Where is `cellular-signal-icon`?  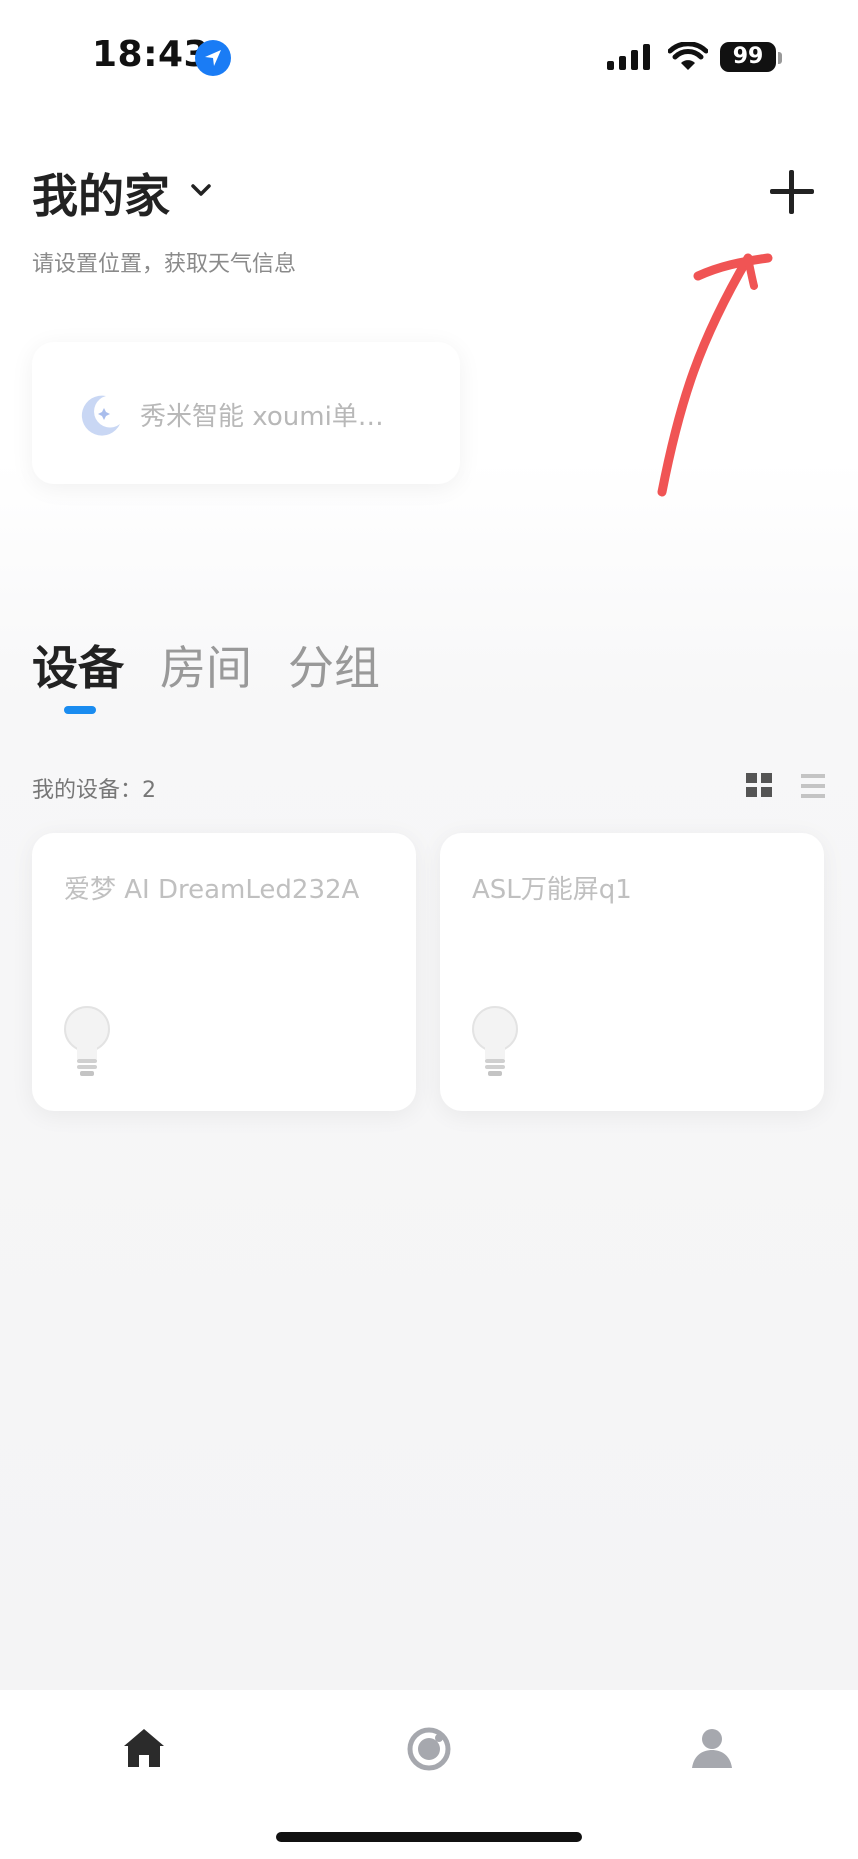
cellular-signal-icon is located at coordinates (628, 57).